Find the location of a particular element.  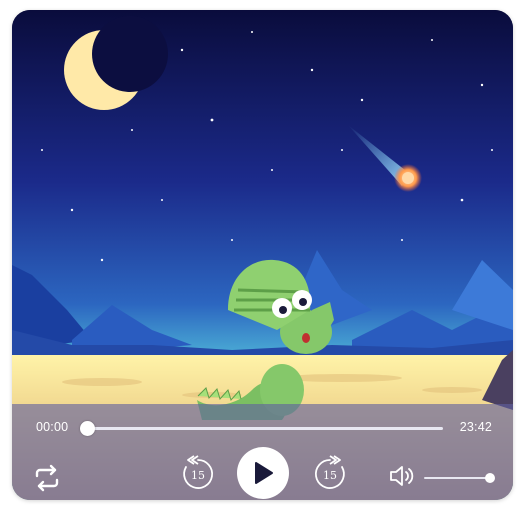

play-button is located at coordinates (263, 473).